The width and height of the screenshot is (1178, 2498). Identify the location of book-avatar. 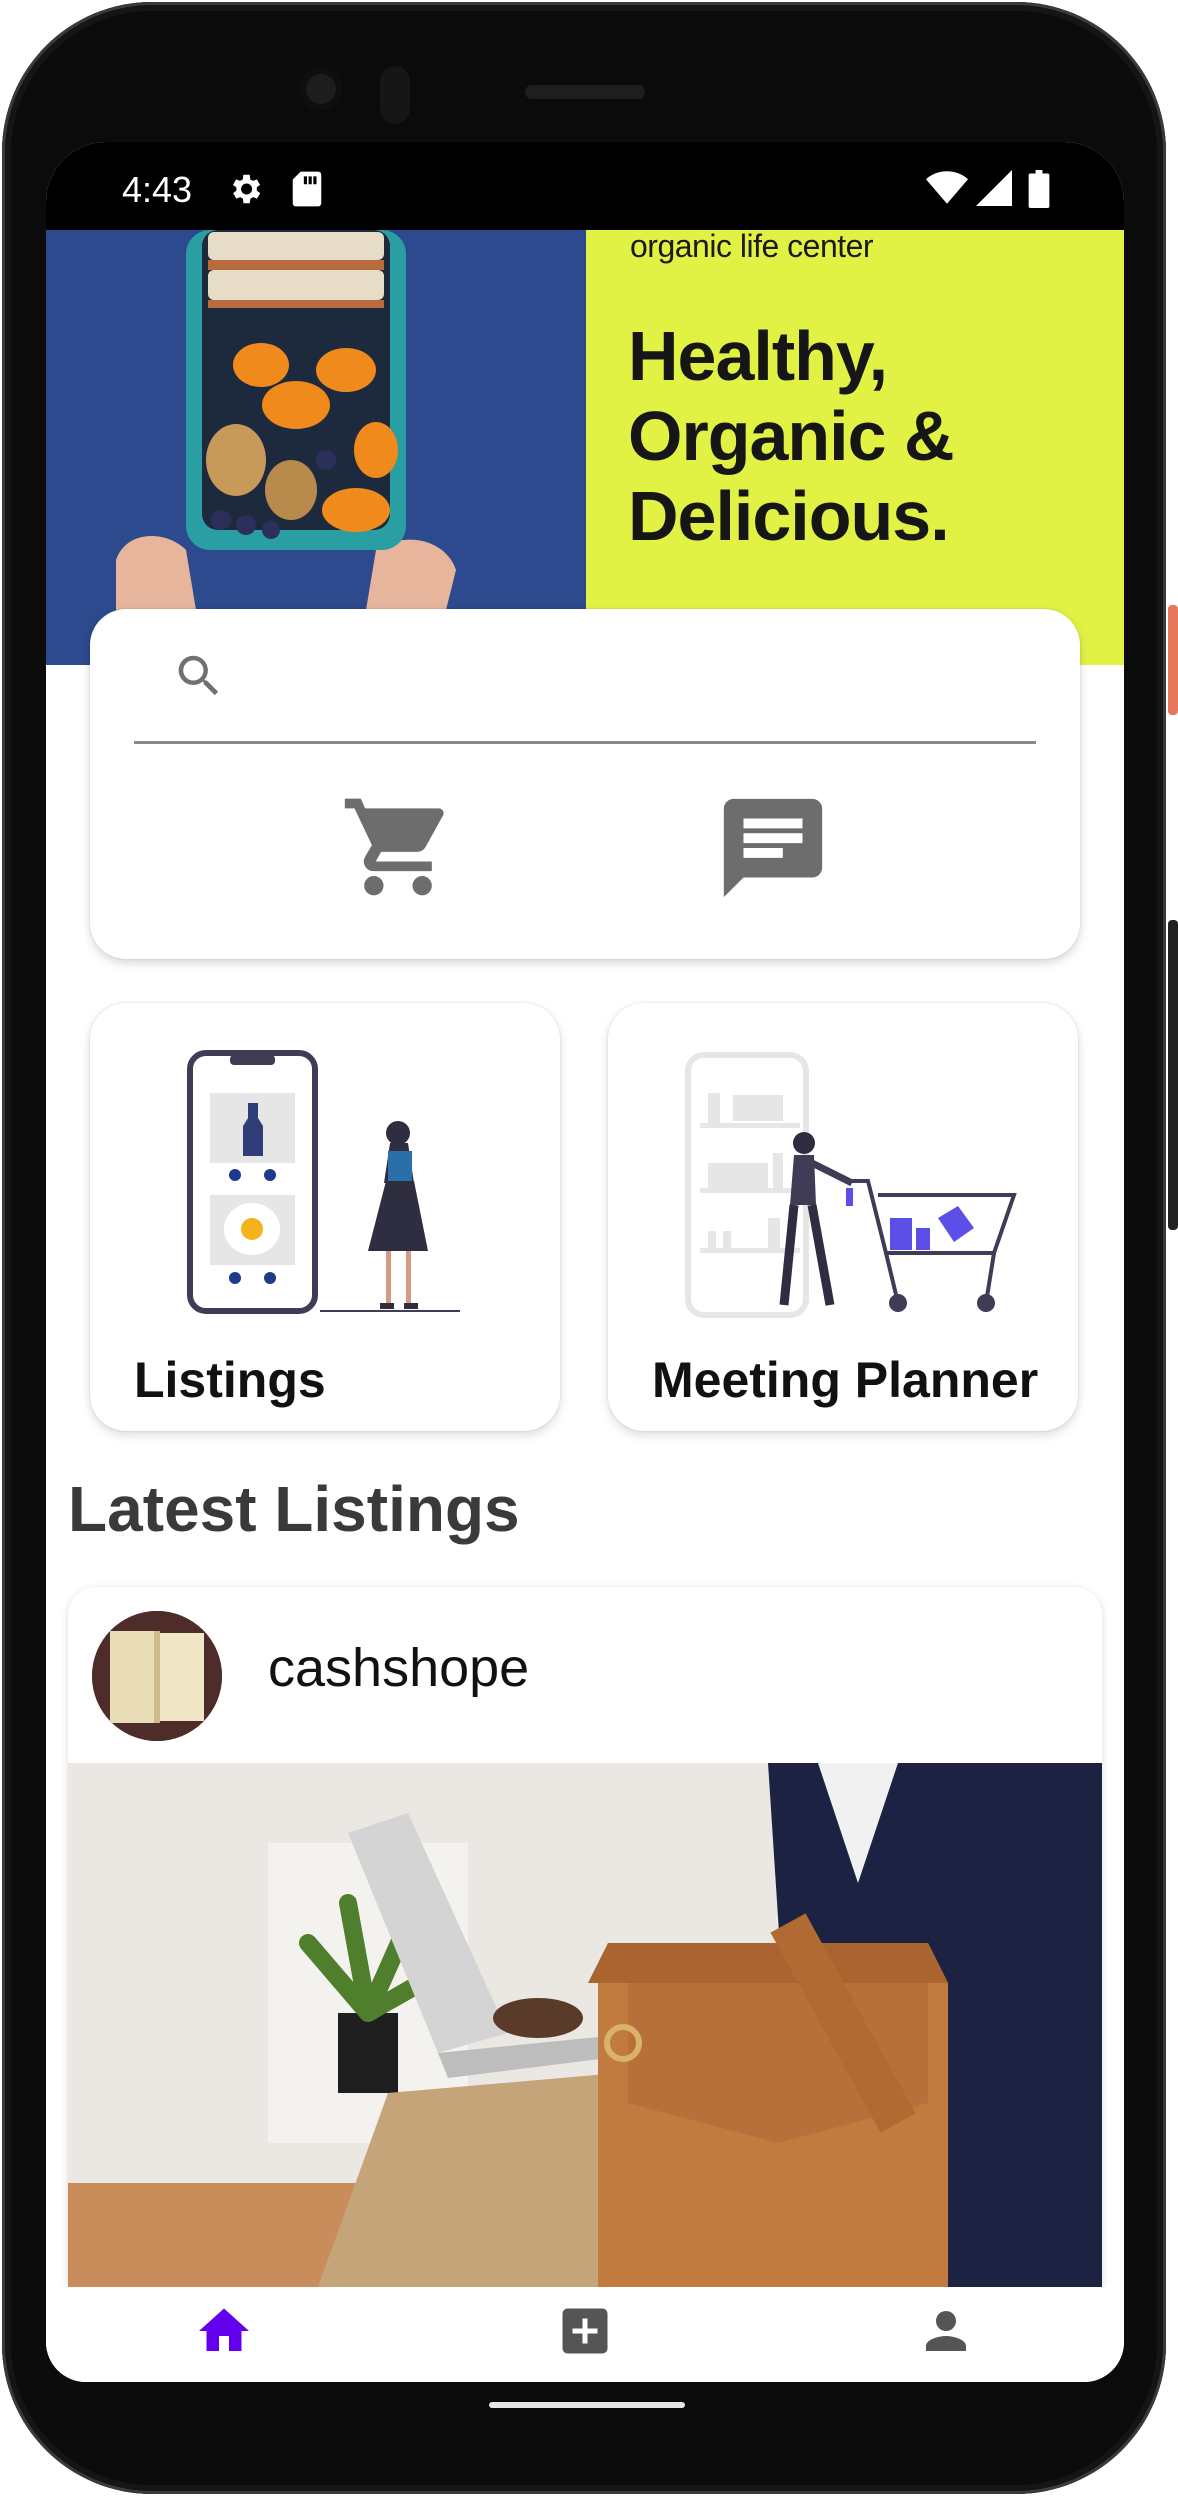
(157, 1676).